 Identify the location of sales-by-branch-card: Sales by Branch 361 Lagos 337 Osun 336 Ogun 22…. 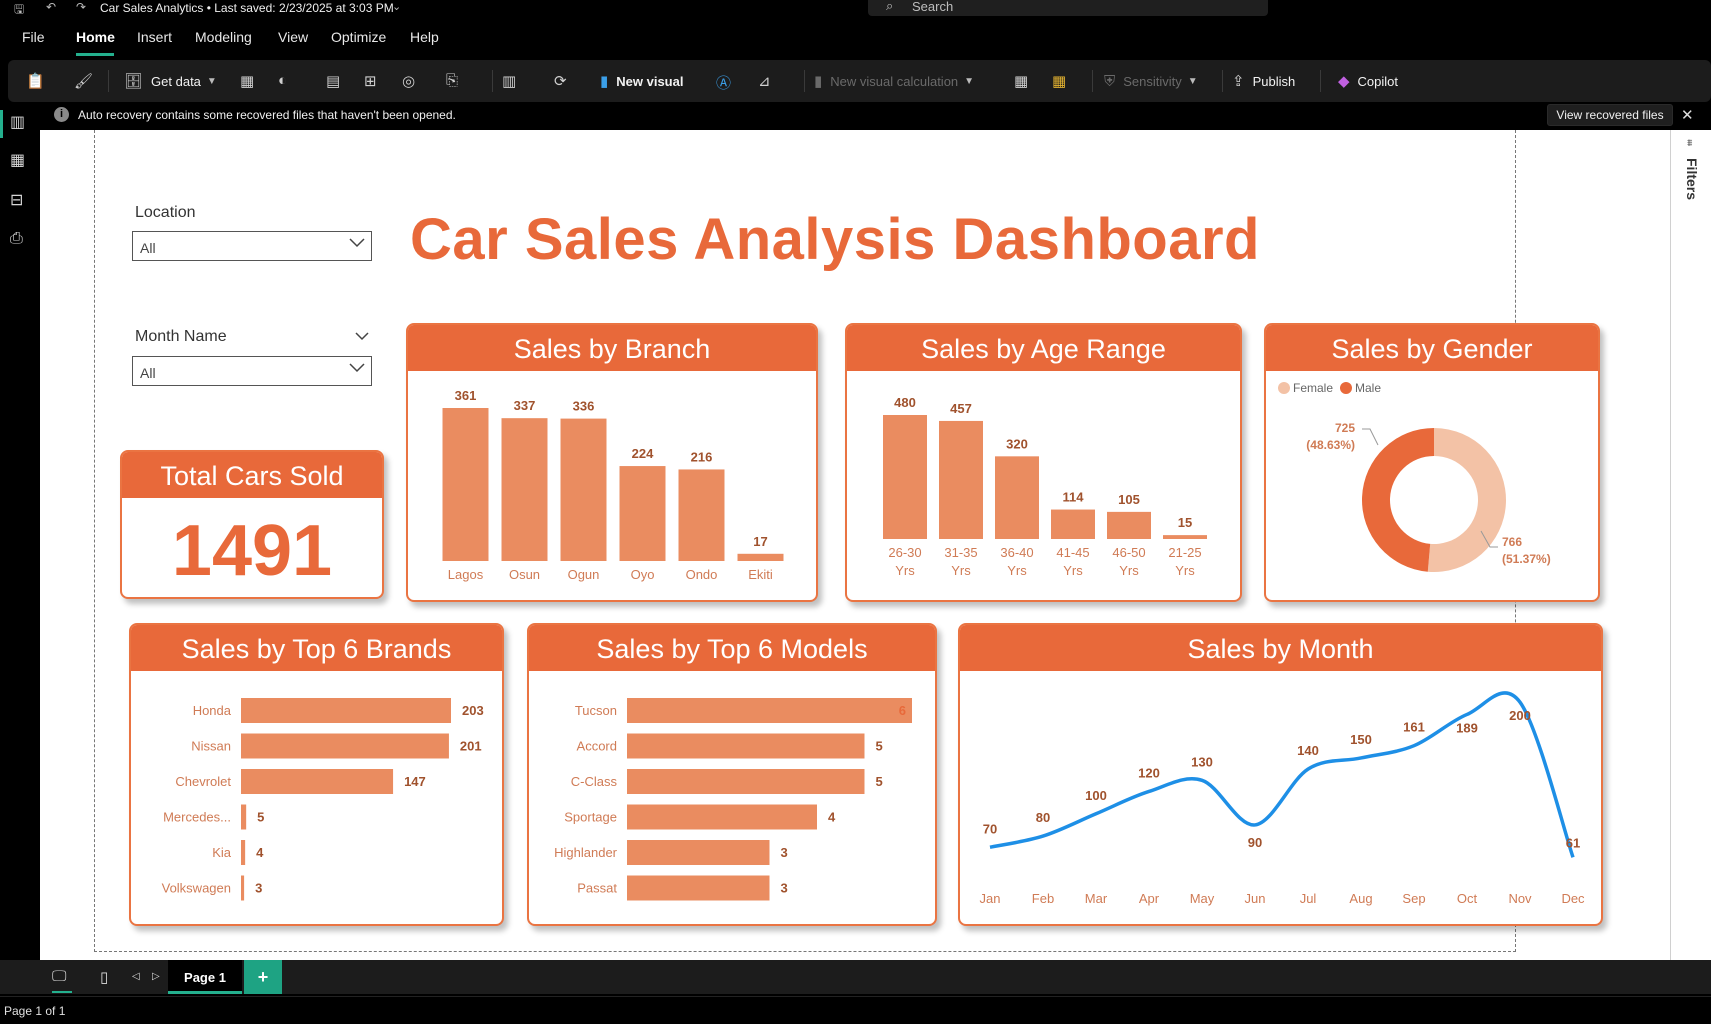
(612, 462).